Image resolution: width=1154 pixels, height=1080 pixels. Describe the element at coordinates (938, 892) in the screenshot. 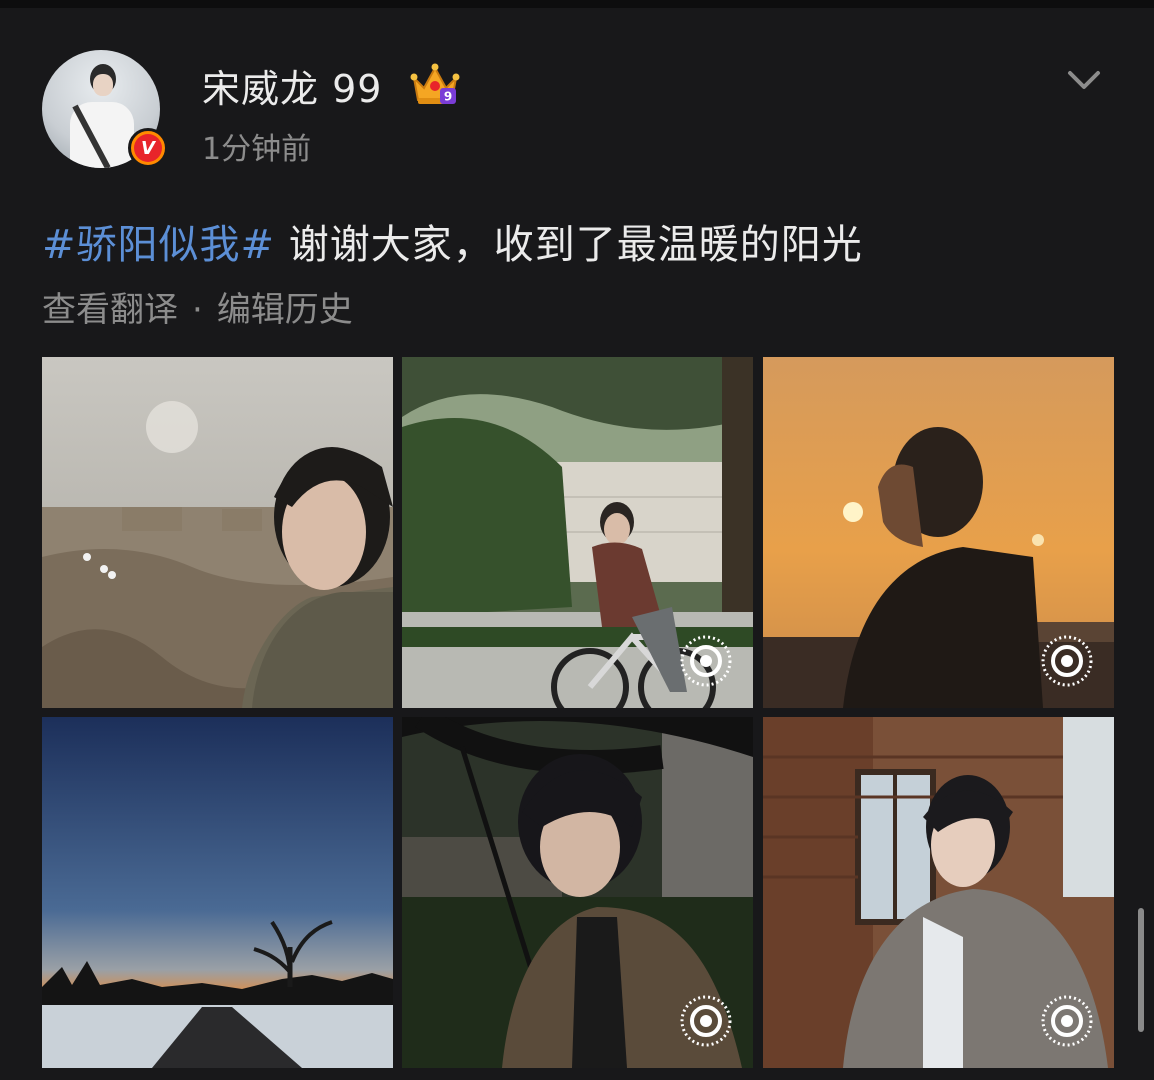

I see `photo-winter-portrait` at that location.